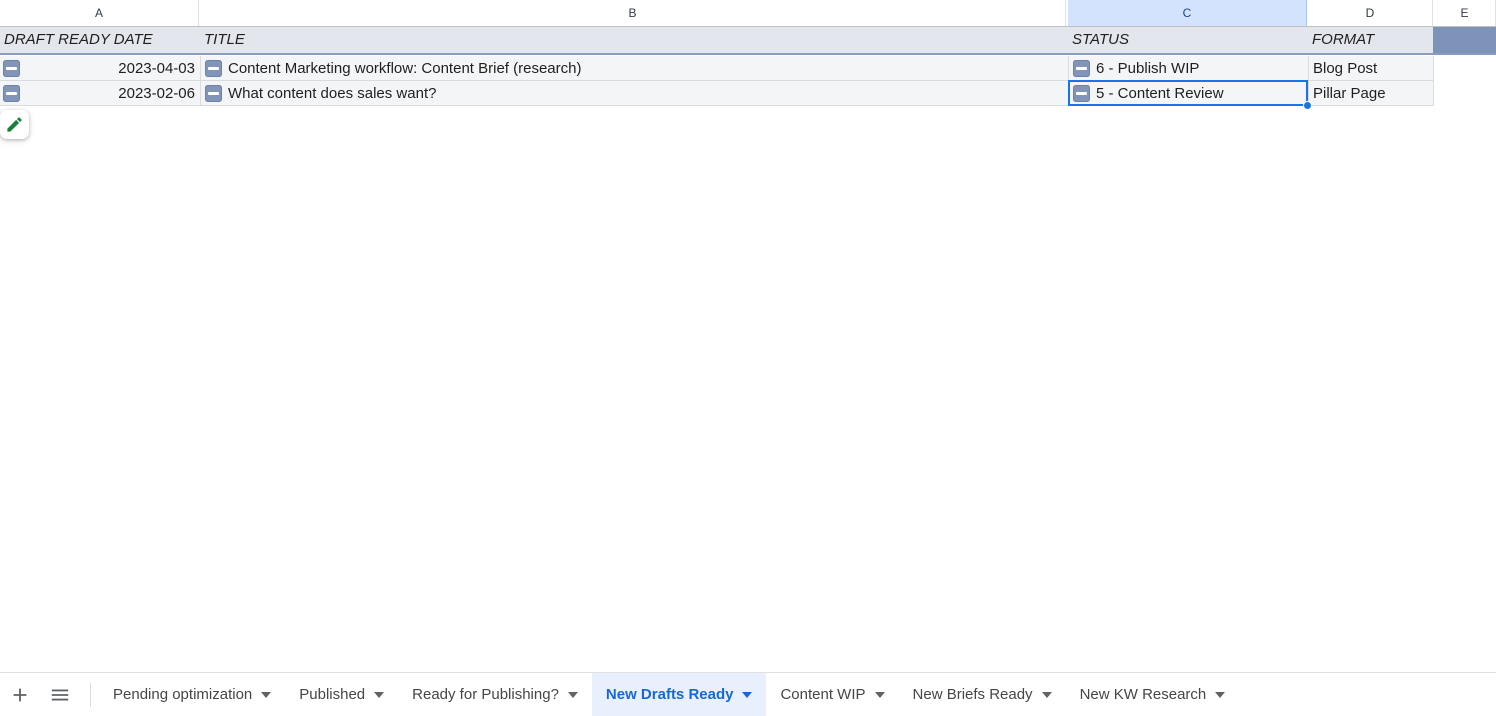 This screenshot has width=1496, height=716. Describe the element at coordinates (485, 694) in the screenshot. I see `sheet-tab-label: Ready for Publishing?` at that location.